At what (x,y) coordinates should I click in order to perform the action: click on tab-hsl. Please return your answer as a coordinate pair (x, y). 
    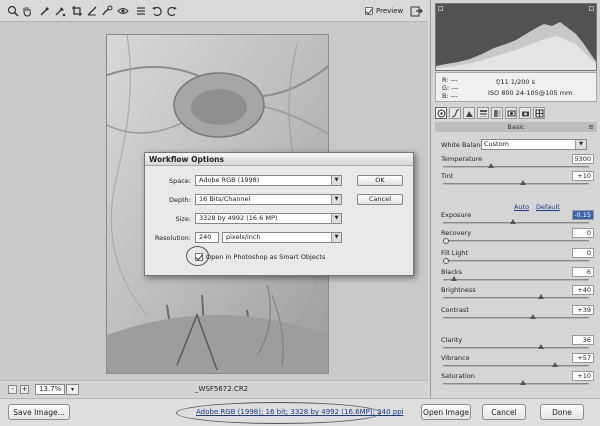
    Looking at the image, I should click on (483, 113).